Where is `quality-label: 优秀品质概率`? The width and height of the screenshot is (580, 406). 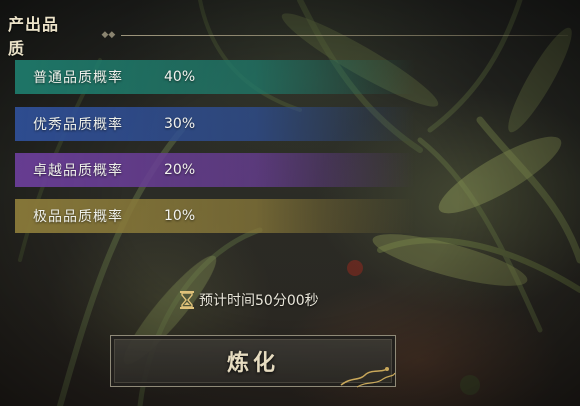 quality-label: 优秀品质概率 is located at coordinates (78, 125).